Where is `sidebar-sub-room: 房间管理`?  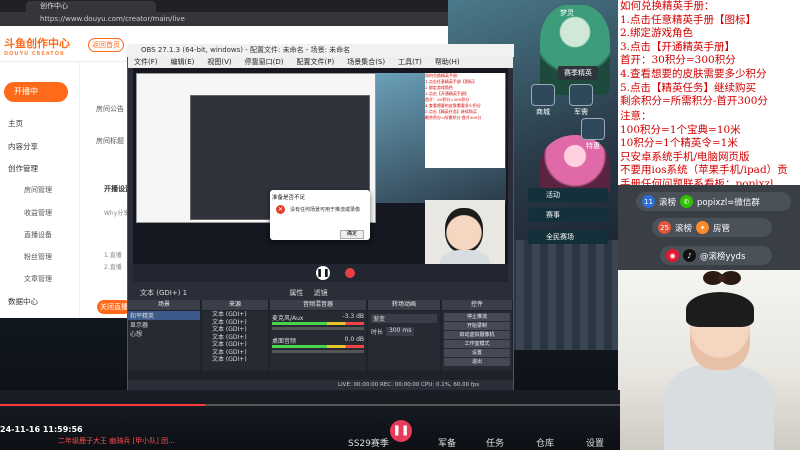
sidebar-sub-room: 房间管理 is located at coordinates (38, 190).